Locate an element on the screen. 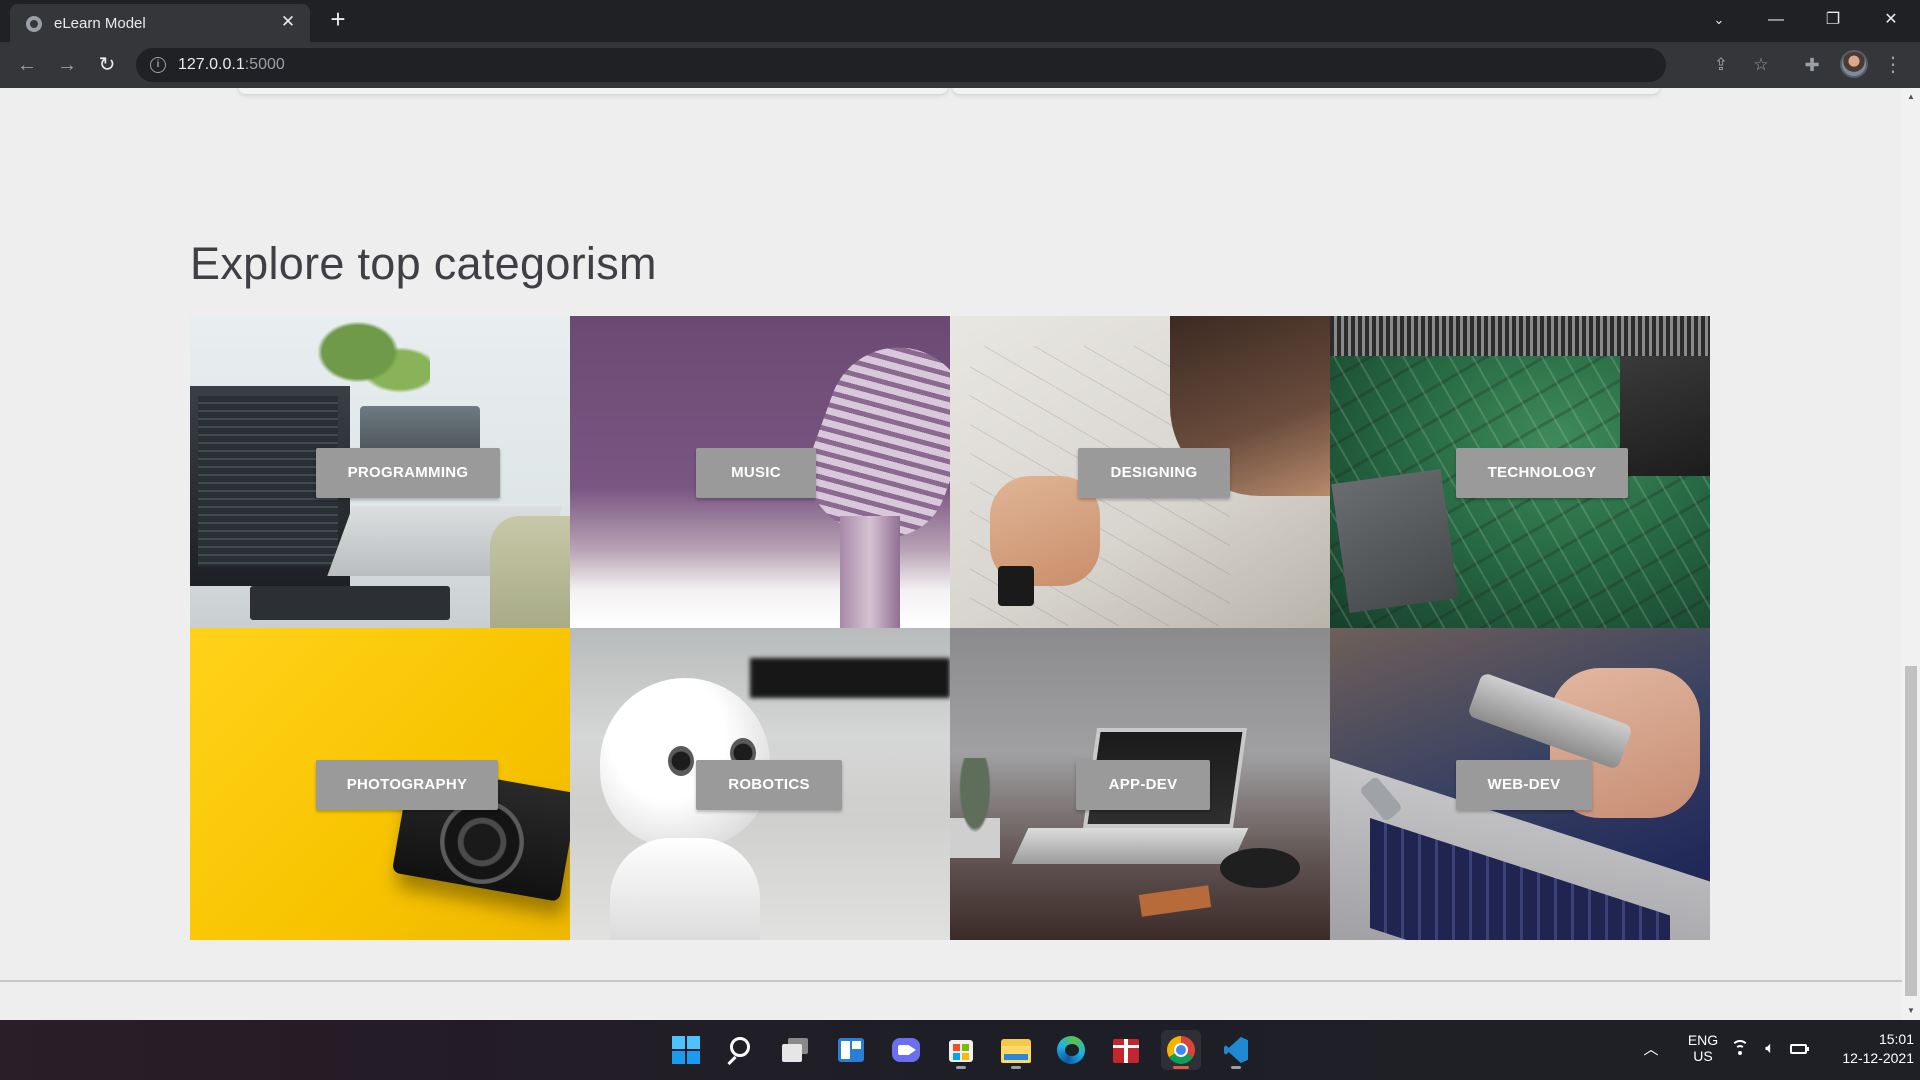 The height and width of the screenshot is (1080, 1920). category-button-programming: PROGRAMMING is located at coordinates (408, 473).